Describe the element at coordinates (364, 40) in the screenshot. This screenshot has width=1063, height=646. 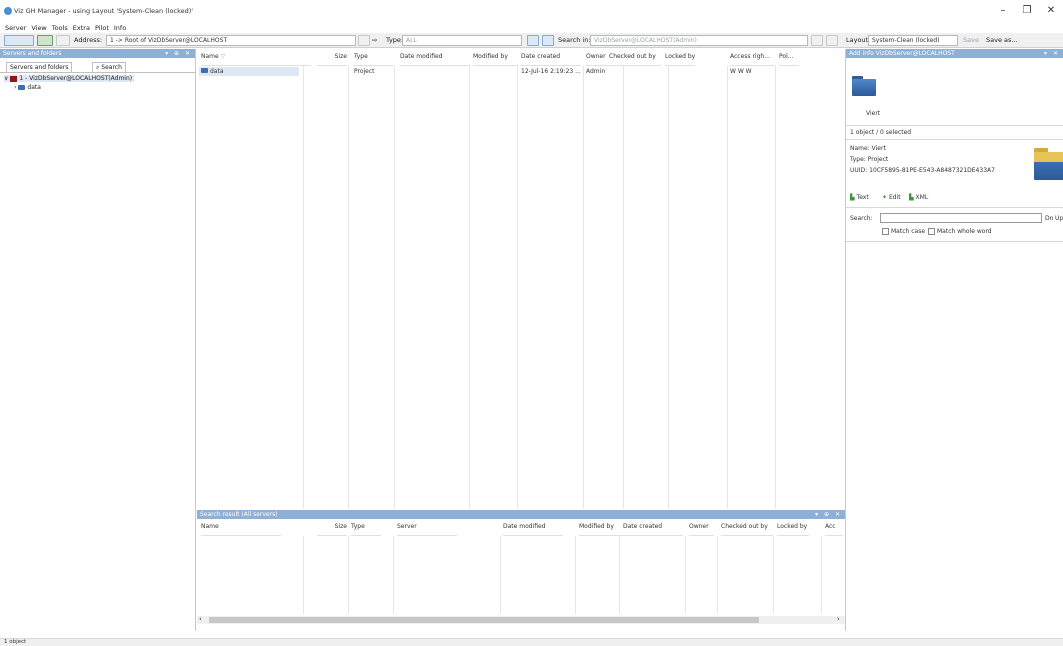
I see `address-dropdown` at that location.